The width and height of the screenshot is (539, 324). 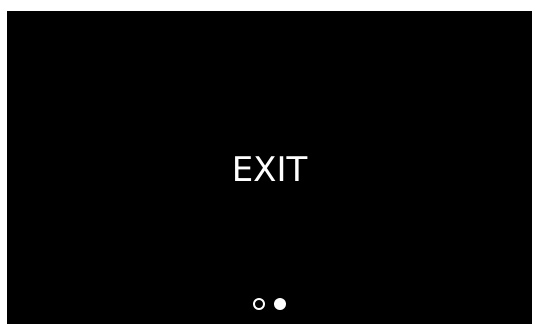 I want to click on page-indicator, so click(x=269, y=304).